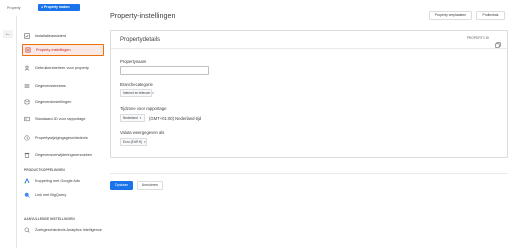 This screenshot has height=248, width=512. I want to click on currency-dropdown: Euro (EUR €) ▾, so click(133, 142).